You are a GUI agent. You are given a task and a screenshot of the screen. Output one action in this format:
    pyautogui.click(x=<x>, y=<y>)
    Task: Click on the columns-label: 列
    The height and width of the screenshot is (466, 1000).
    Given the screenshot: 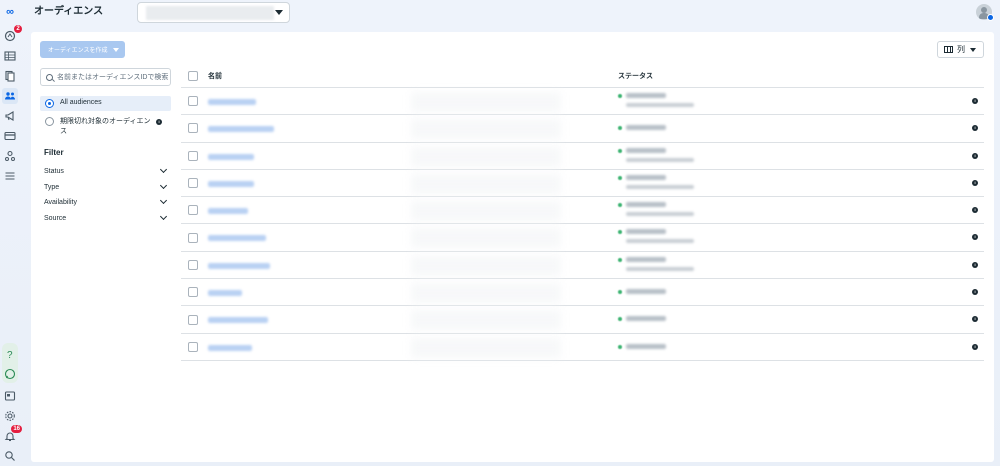 What is the action you would take?
    pyautogui.click(x=961, y=49)
    